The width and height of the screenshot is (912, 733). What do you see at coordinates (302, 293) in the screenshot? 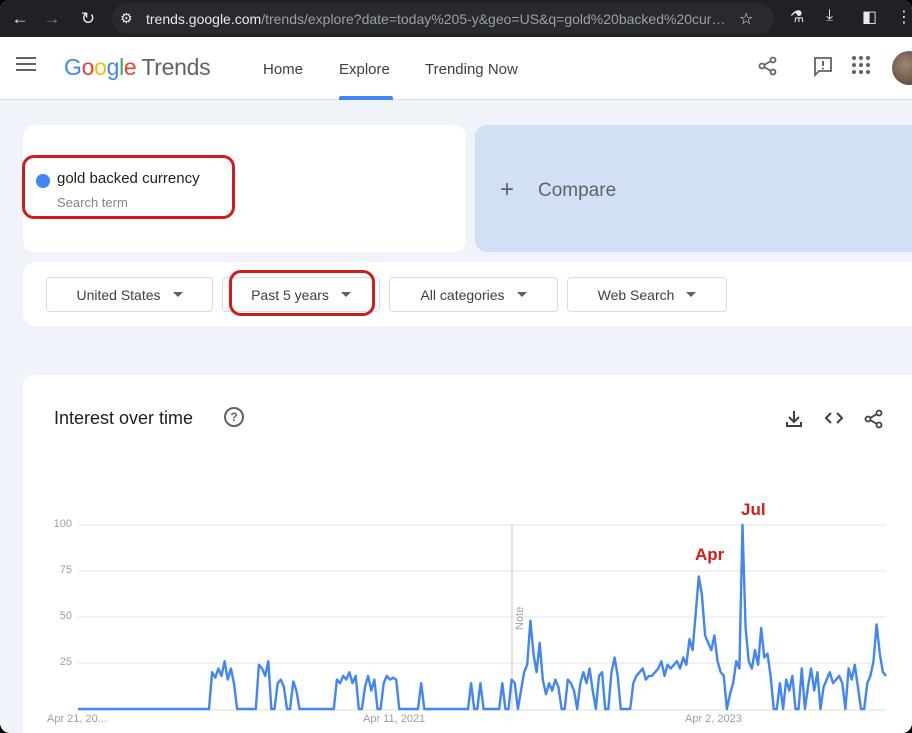
I see `red-highlight-time-range` at bounding box center [302, 293].